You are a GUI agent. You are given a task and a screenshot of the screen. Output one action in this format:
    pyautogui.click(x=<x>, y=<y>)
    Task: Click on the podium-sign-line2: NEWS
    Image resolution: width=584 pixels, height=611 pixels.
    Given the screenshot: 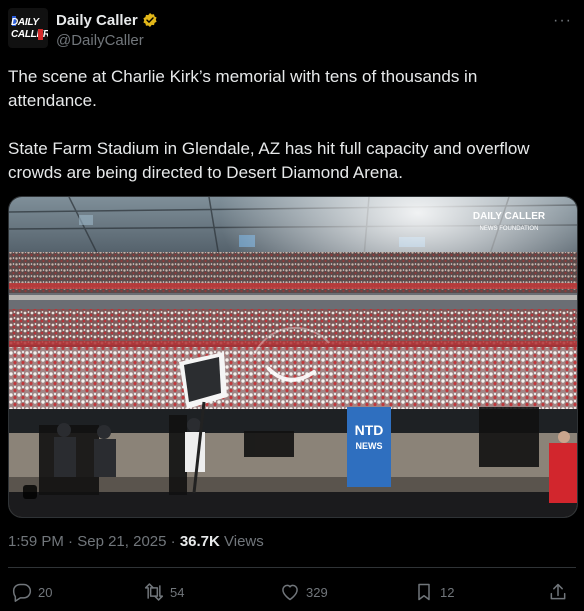 What is the action you would take?
    pyautogui.click(x=369, y=446)
    